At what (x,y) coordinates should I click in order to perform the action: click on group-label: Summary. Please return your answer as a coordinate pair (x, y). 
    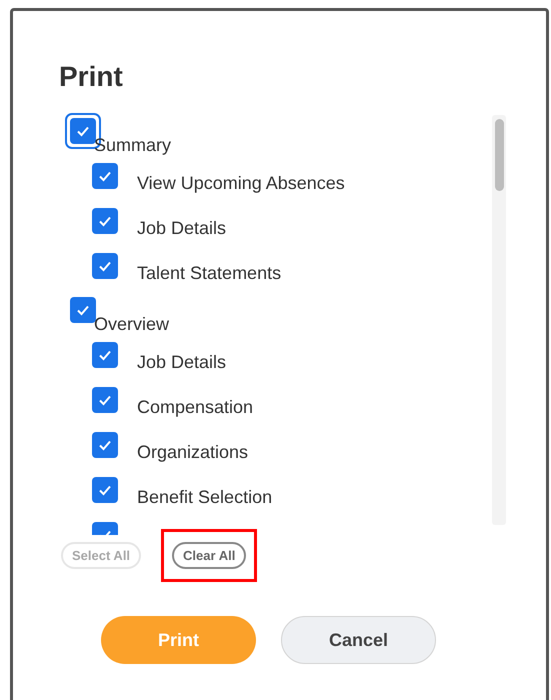
    Looking at the image, I should click on (133, 145).